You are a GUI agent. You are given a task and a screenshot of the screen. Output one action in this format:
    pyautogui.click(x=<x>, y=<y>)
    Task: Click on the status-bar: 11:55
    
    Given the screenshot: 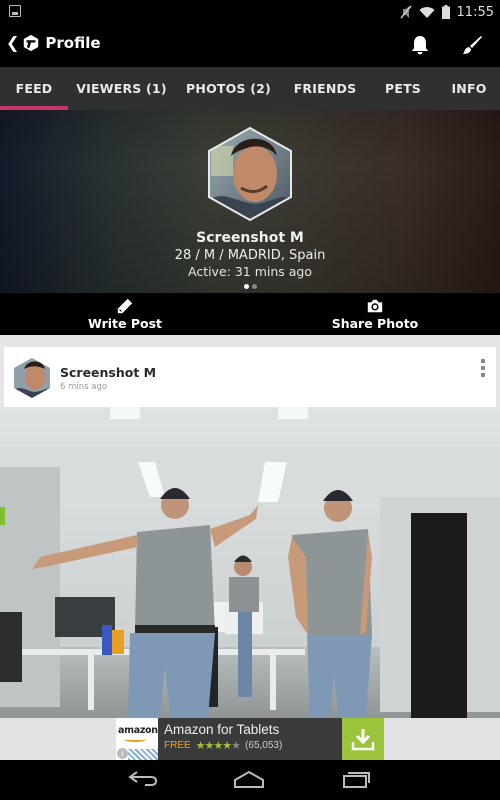 What is the action you would take?
    pyautogui.click(x=250, y=12)
    